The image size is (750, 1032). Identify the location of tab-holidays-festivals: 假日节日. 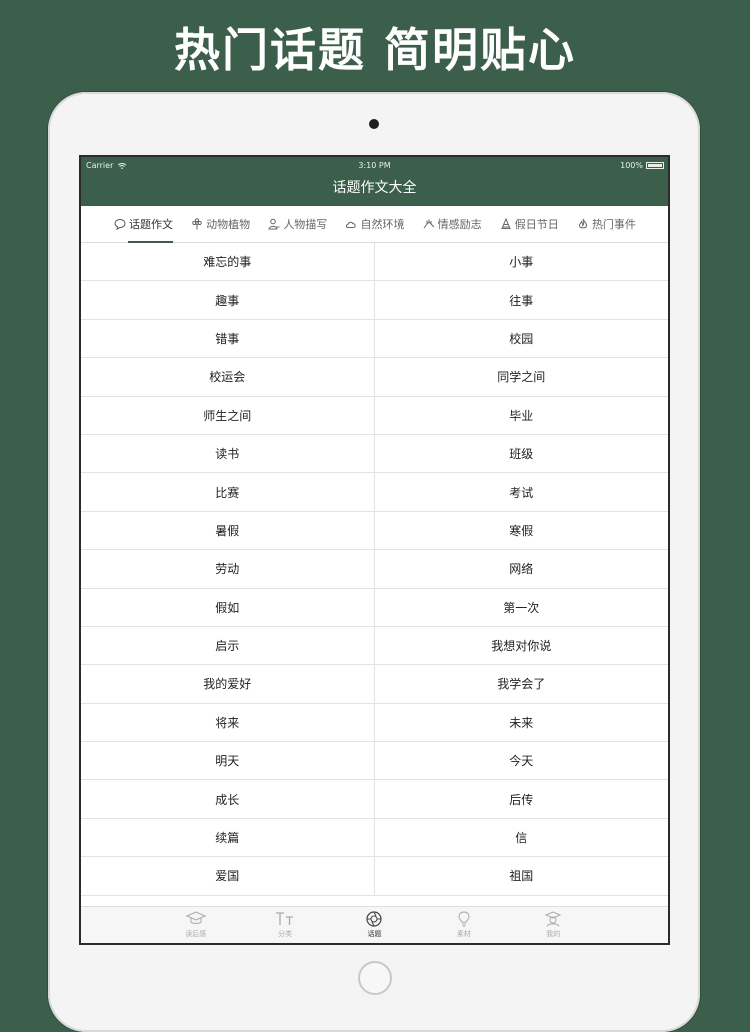
(529, 224).